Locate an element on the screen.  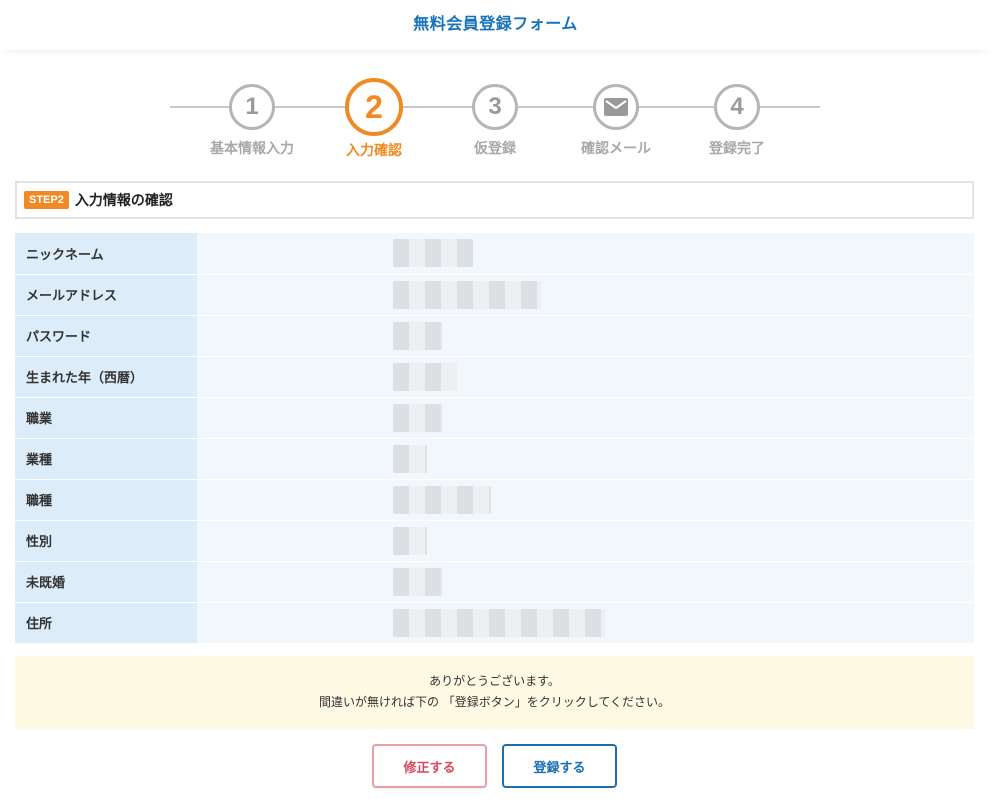
field-label: メールアドレス is located at coordinates (106, 295).